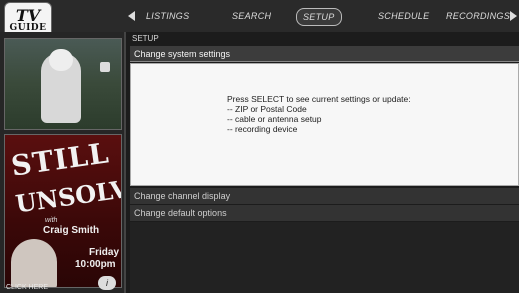 The image size is (519, 293). What do you see at coordinates (34, 263) in the screenshot?
I see `host-photo` at bounding box center [34, 263].